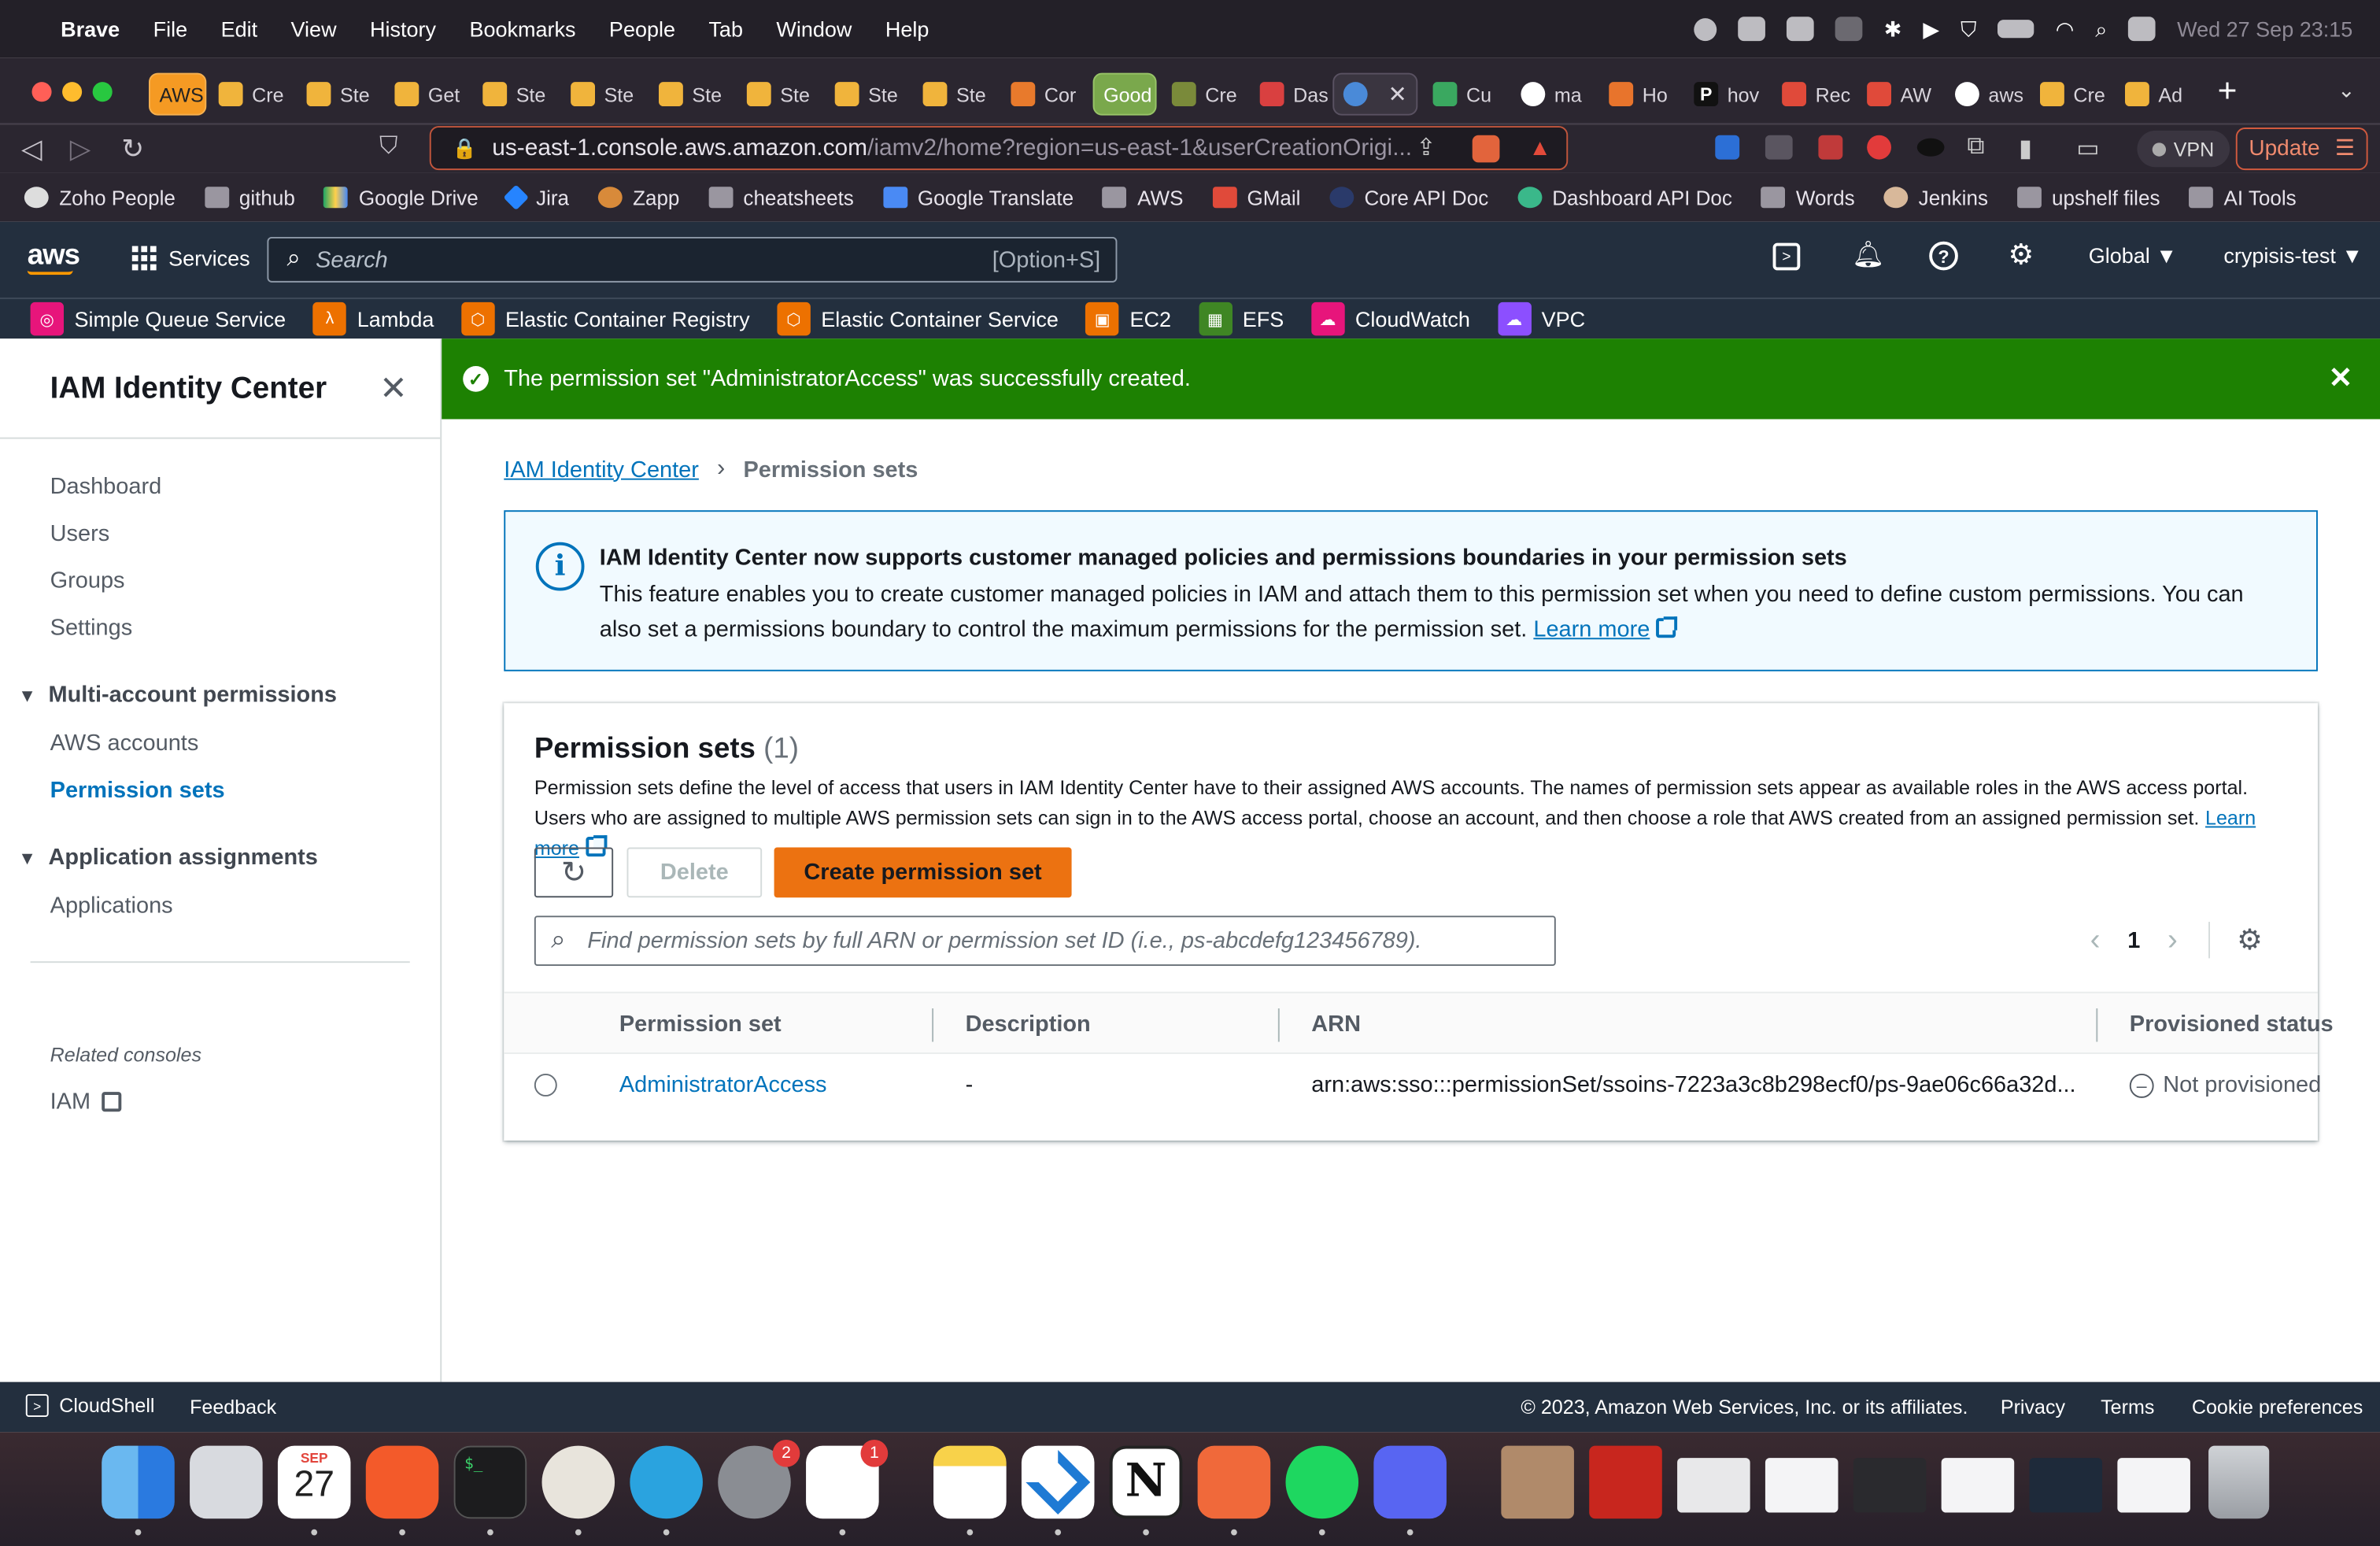 The image size is (2380, 1546). I want to click on menu-edit: Edit, so click(240, 29).